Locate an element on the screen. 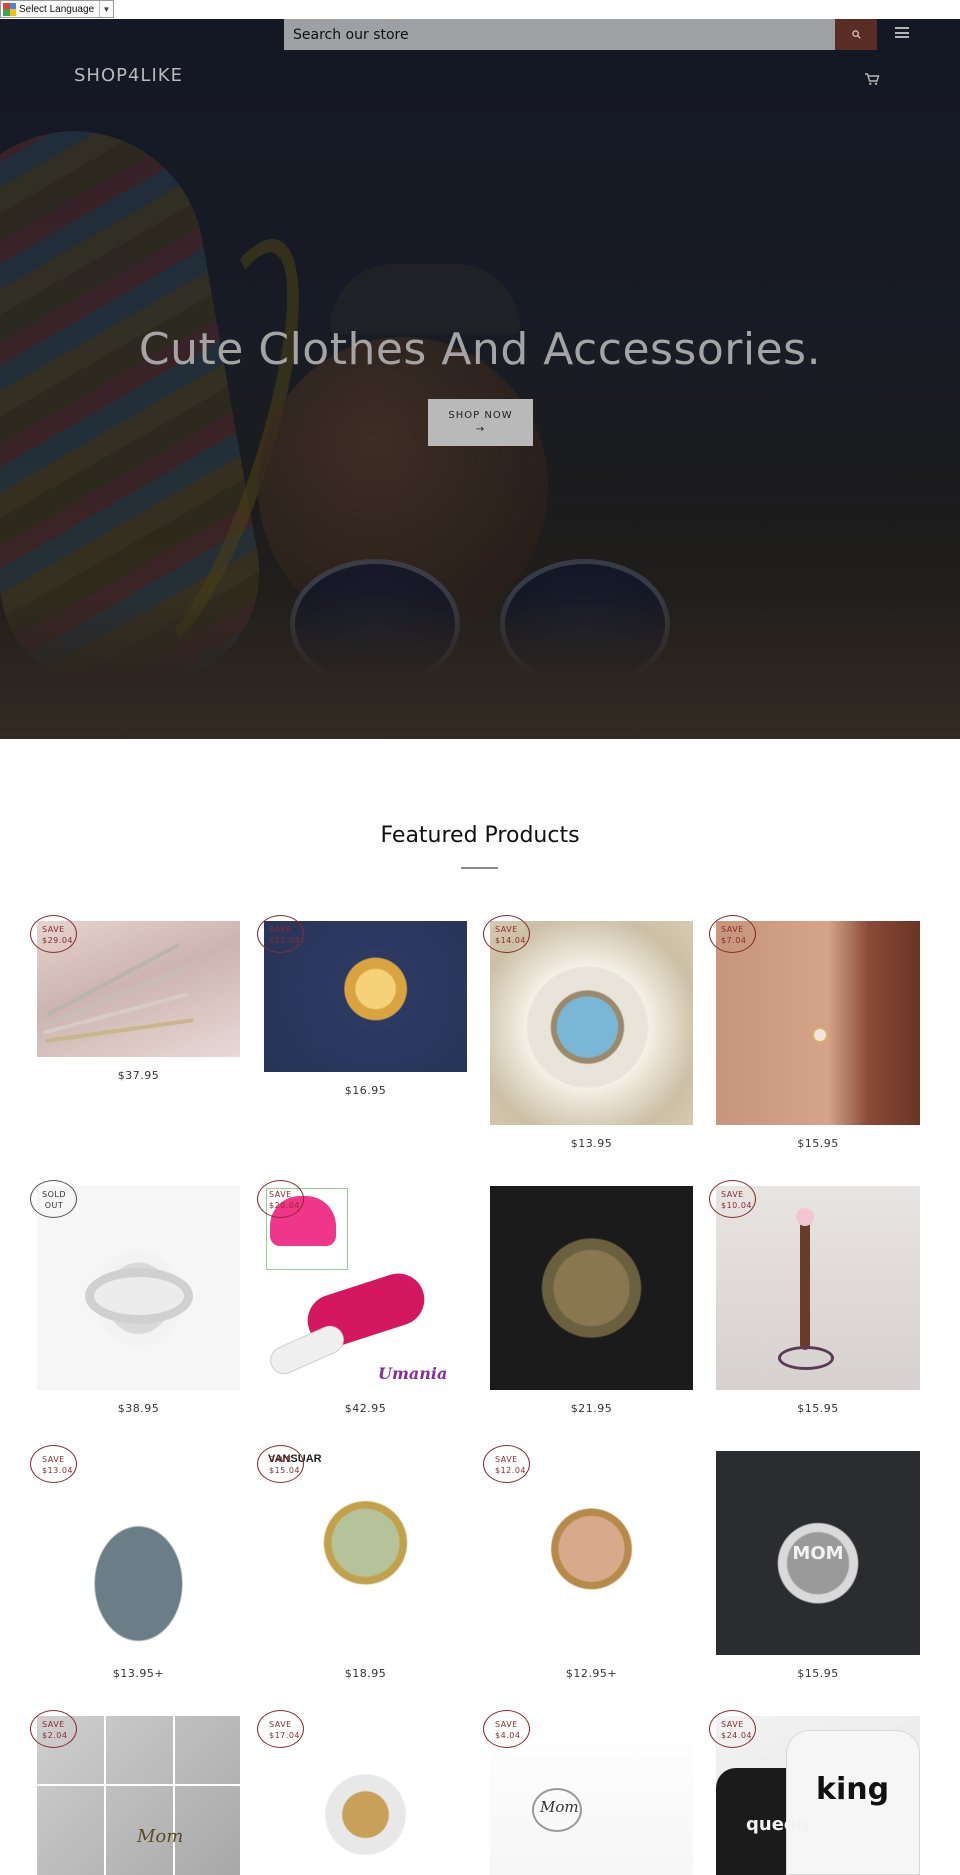 This screenshot has width=960, height=1875. product-card: queen king SAVE $24.04 is located at coordinates (814, 1792).